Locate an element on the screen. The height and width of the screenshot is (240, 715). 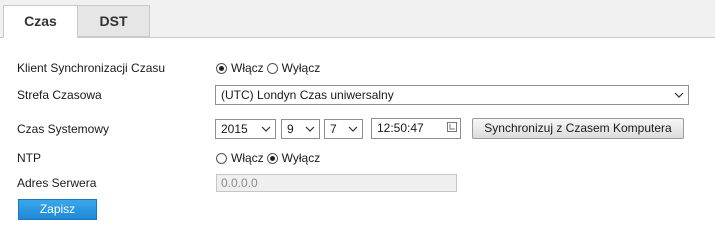
ntp-on-radio is located at coordinates (221, 158).